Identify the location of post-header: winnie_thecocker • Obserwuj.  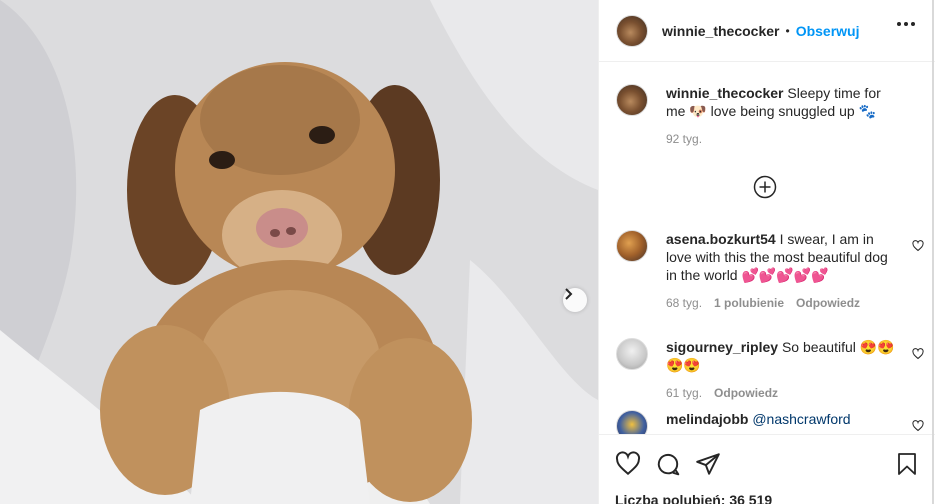
(767, 31).